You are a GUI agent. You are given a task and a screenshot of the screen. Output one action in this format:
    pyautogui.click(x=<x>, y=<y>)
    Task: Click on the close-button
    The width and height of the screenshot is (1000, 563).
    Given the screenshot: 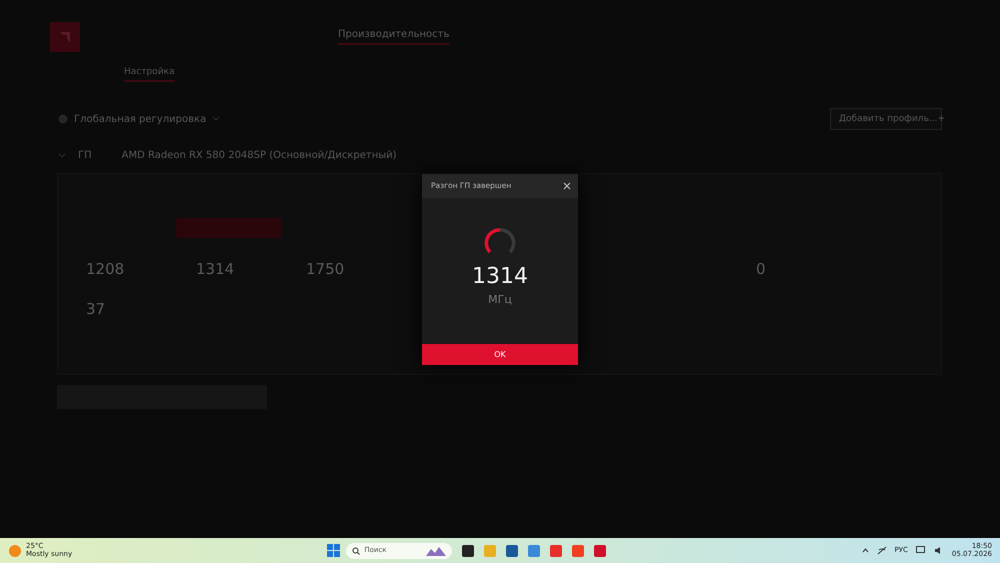 What is the action you would take?
    pyautogui.click(x=567, y=185)
    